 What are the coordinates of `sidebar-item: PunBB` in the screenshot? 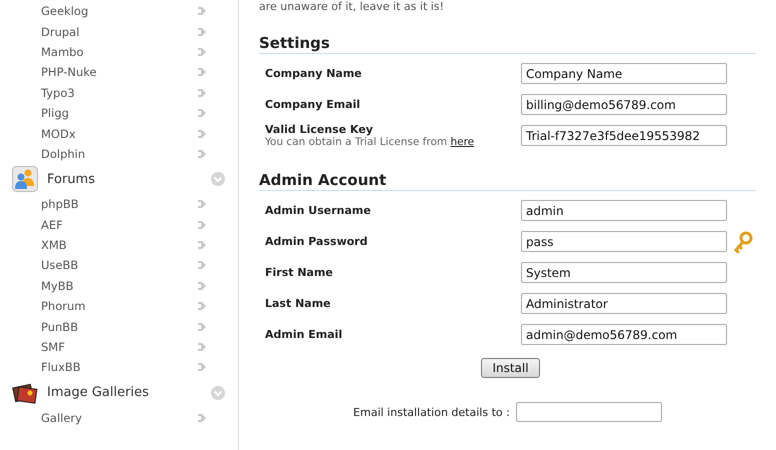 It's located at (119, 327).